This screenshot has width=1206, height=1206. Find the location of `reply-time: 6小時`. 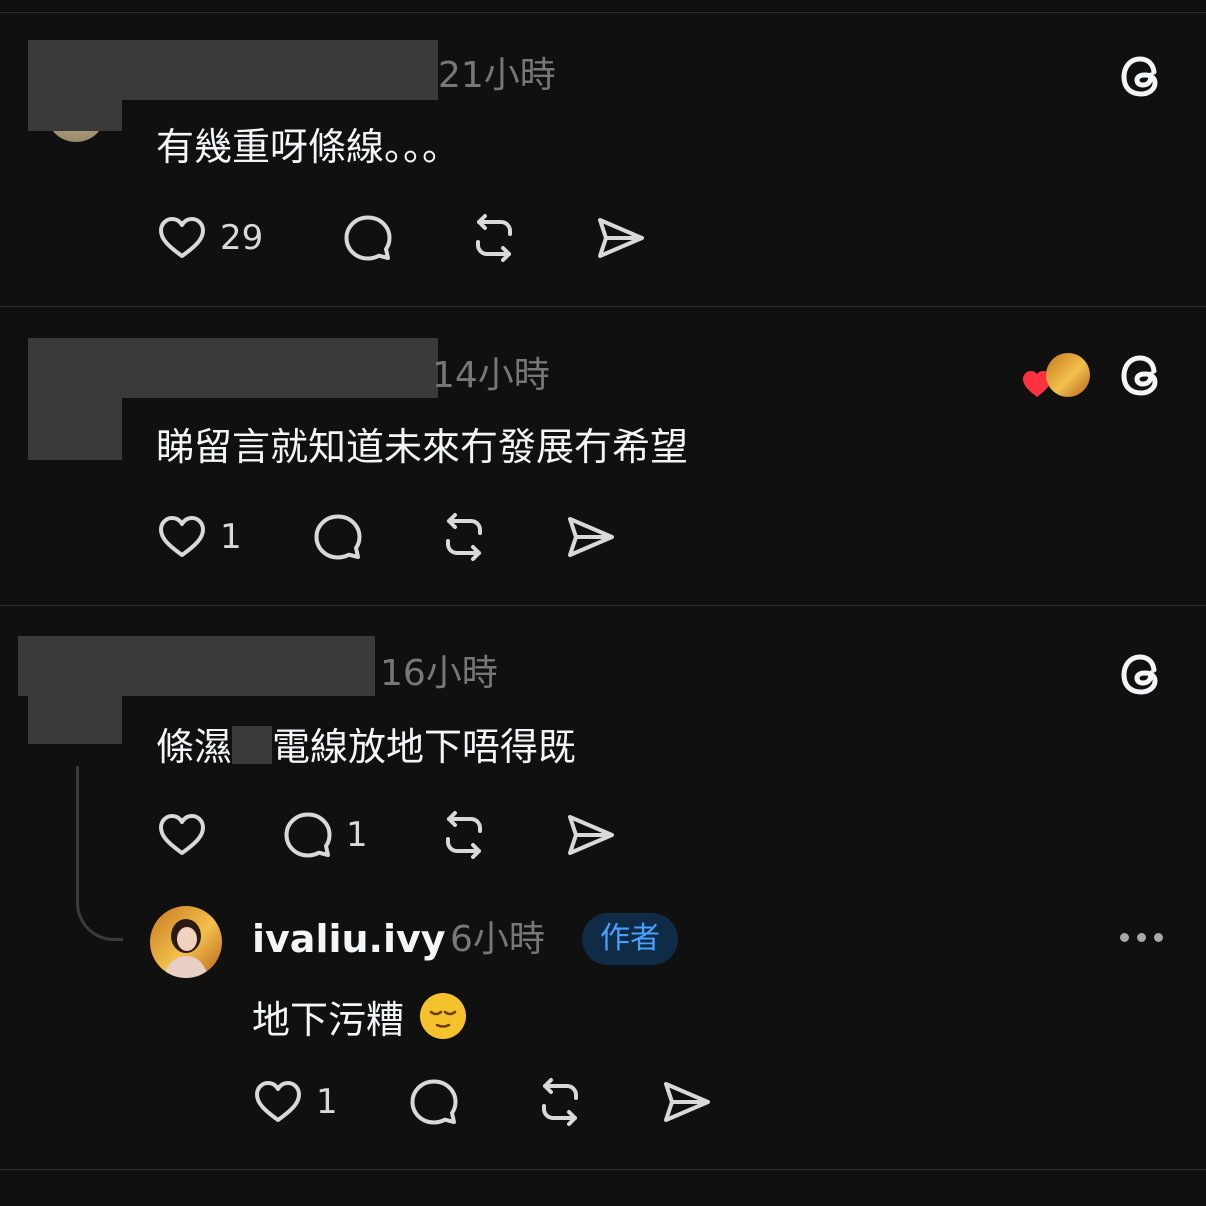

reply-time: 6小時 is located at coordinates (497, 939).